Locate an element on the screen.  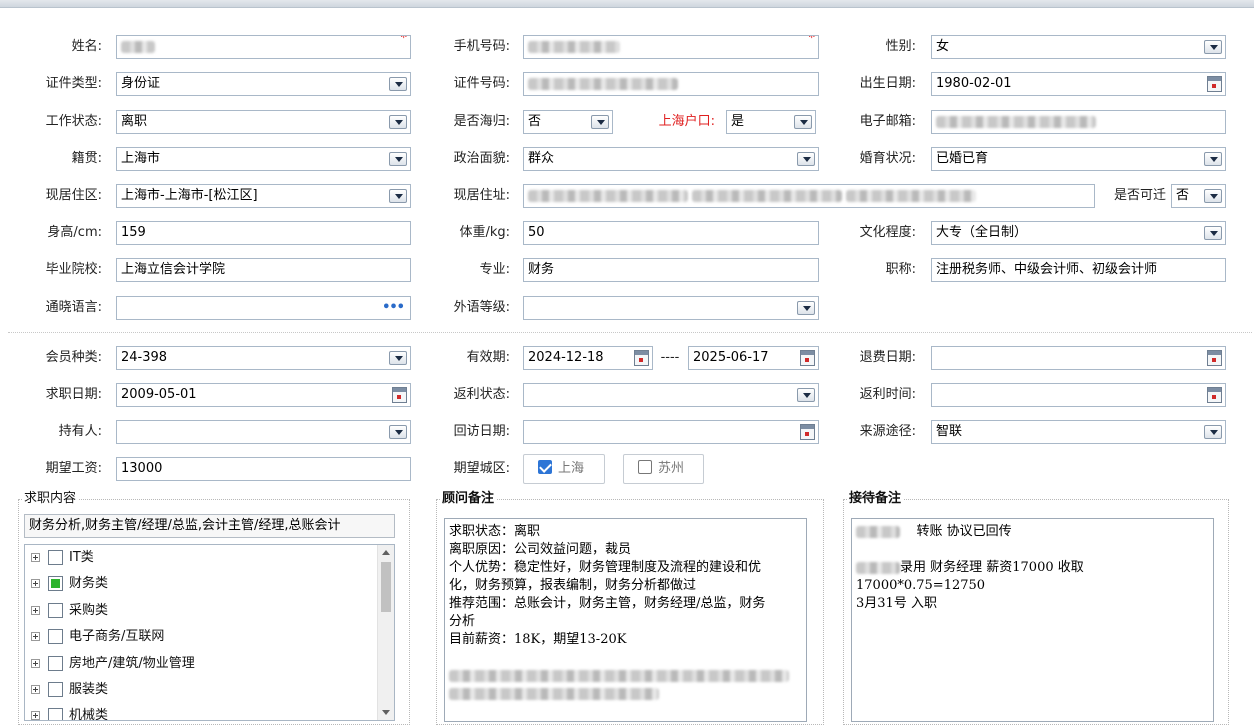
birth-date-field: 1980-02-01 is located at coordinates (1078, 84).